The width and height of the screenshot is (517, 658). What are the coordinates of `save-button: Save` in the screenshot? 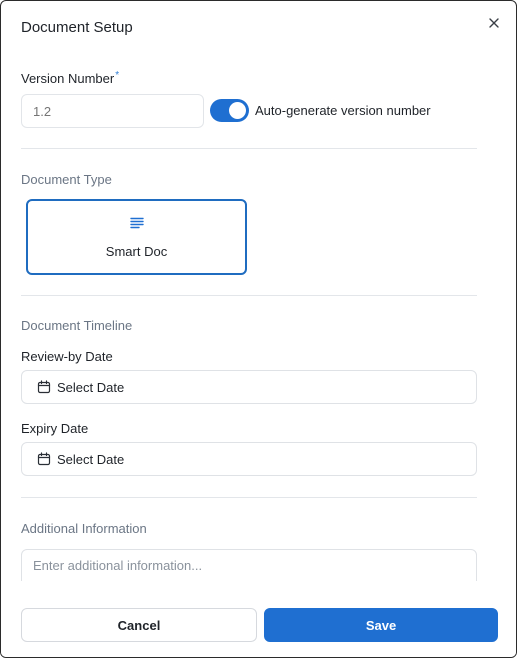 It's located at (381, 625).